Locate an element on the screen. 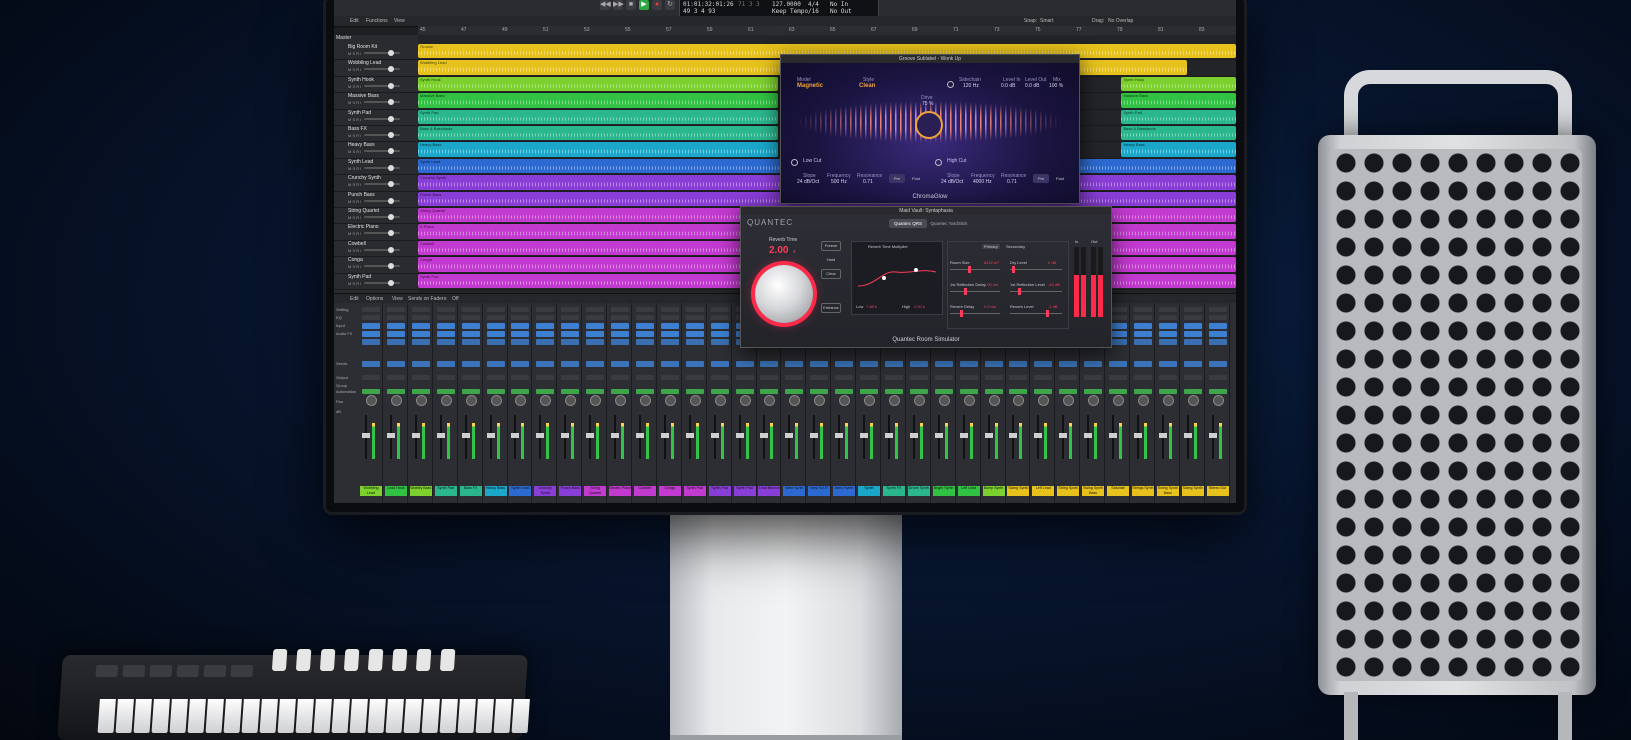  cg-low-res-value: 0.71 is located at coordinates (868, 182).